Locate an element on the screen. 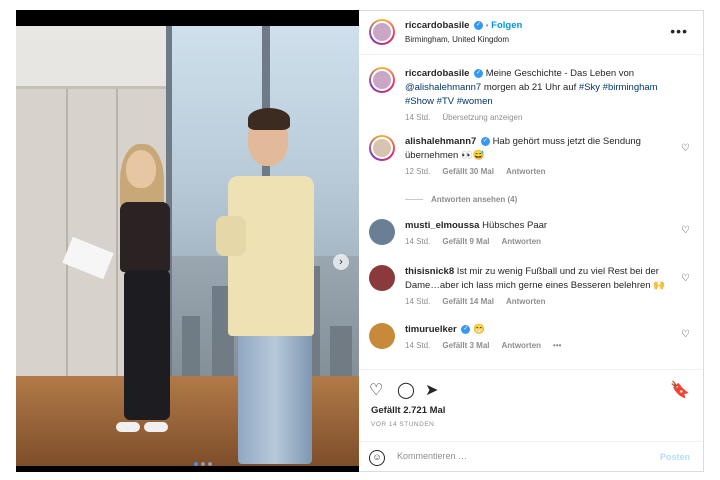 The width and height of the screenshot is (720, 480). caption-text: Meine Geschichte - Das Leben von is located at coordinates (560, 73).